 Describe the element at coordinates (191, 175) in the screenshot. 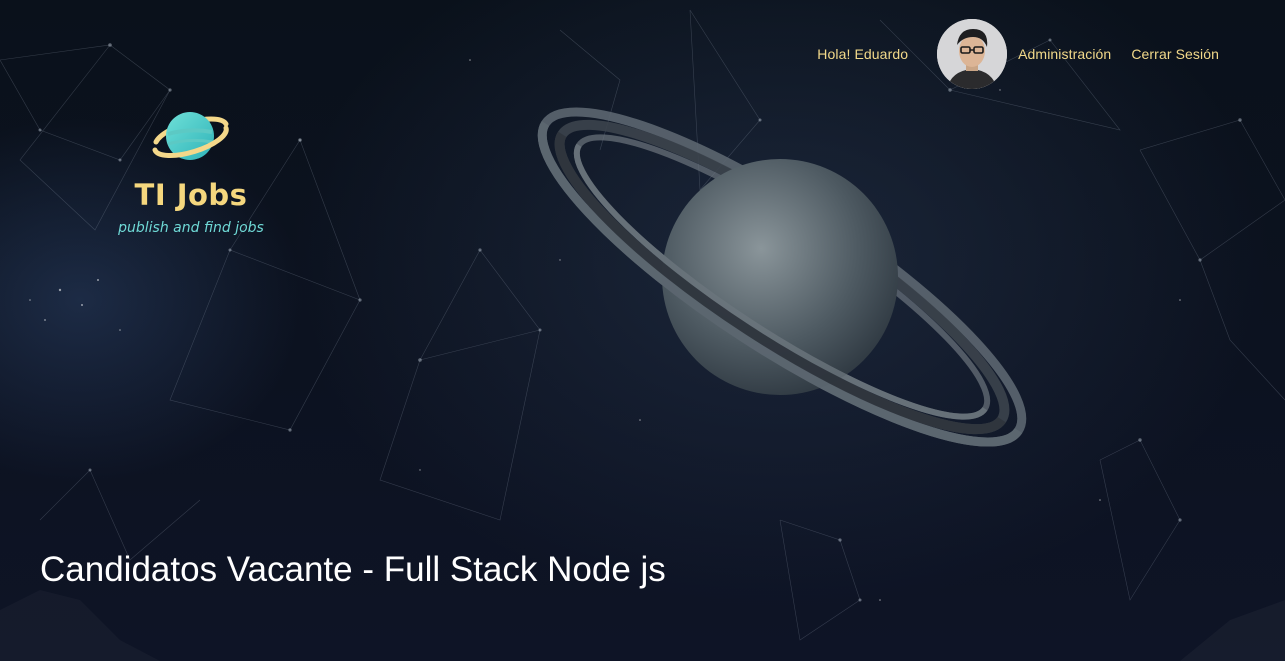

I see `logo: TI Jobs publish and find jobs` at that location.